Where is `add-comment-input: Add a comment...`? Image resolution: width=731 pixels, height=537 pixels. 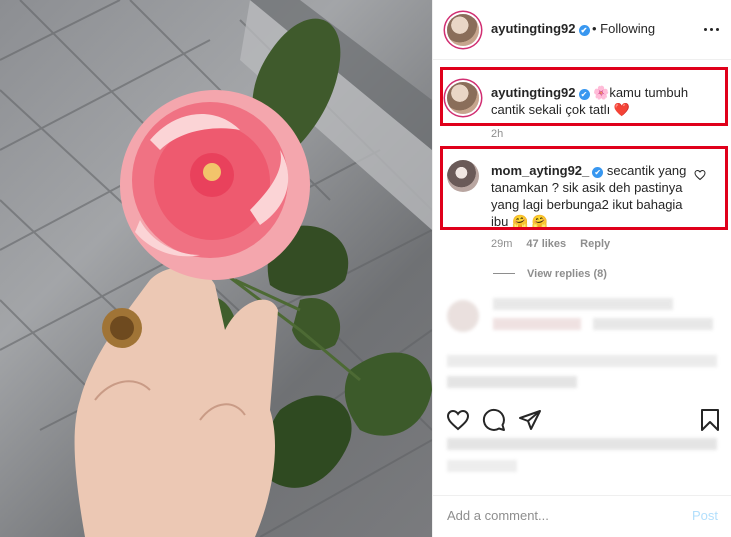 add-comment-input: Add a comment... is located at coordinates (498, 515).